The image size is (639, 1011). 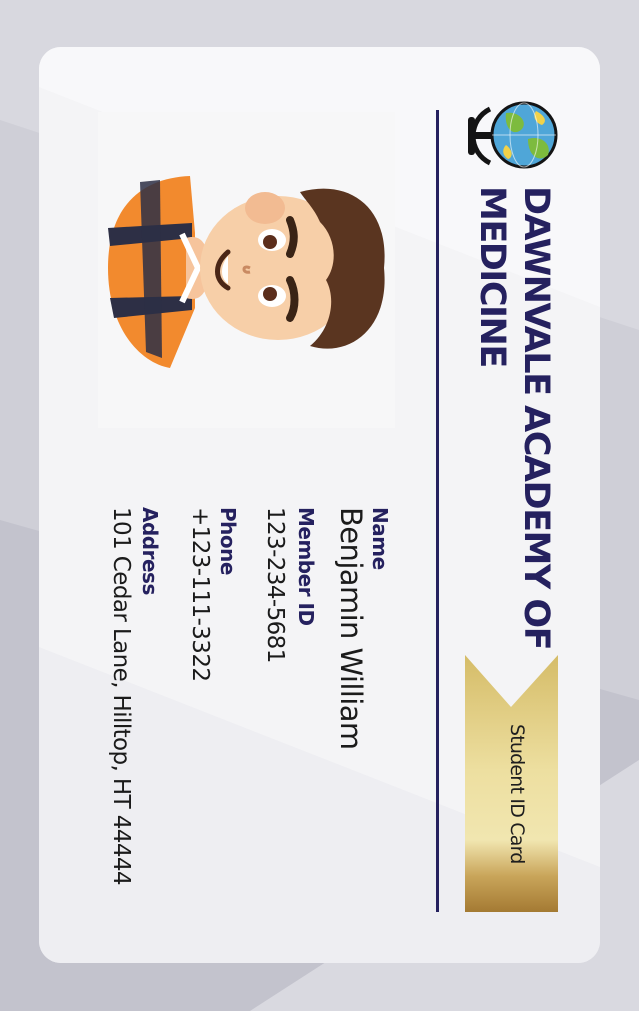 What do you see at coordinates (246, 272) in the screenshot?
I see `student-avatar` at bounding box center [246, 272].